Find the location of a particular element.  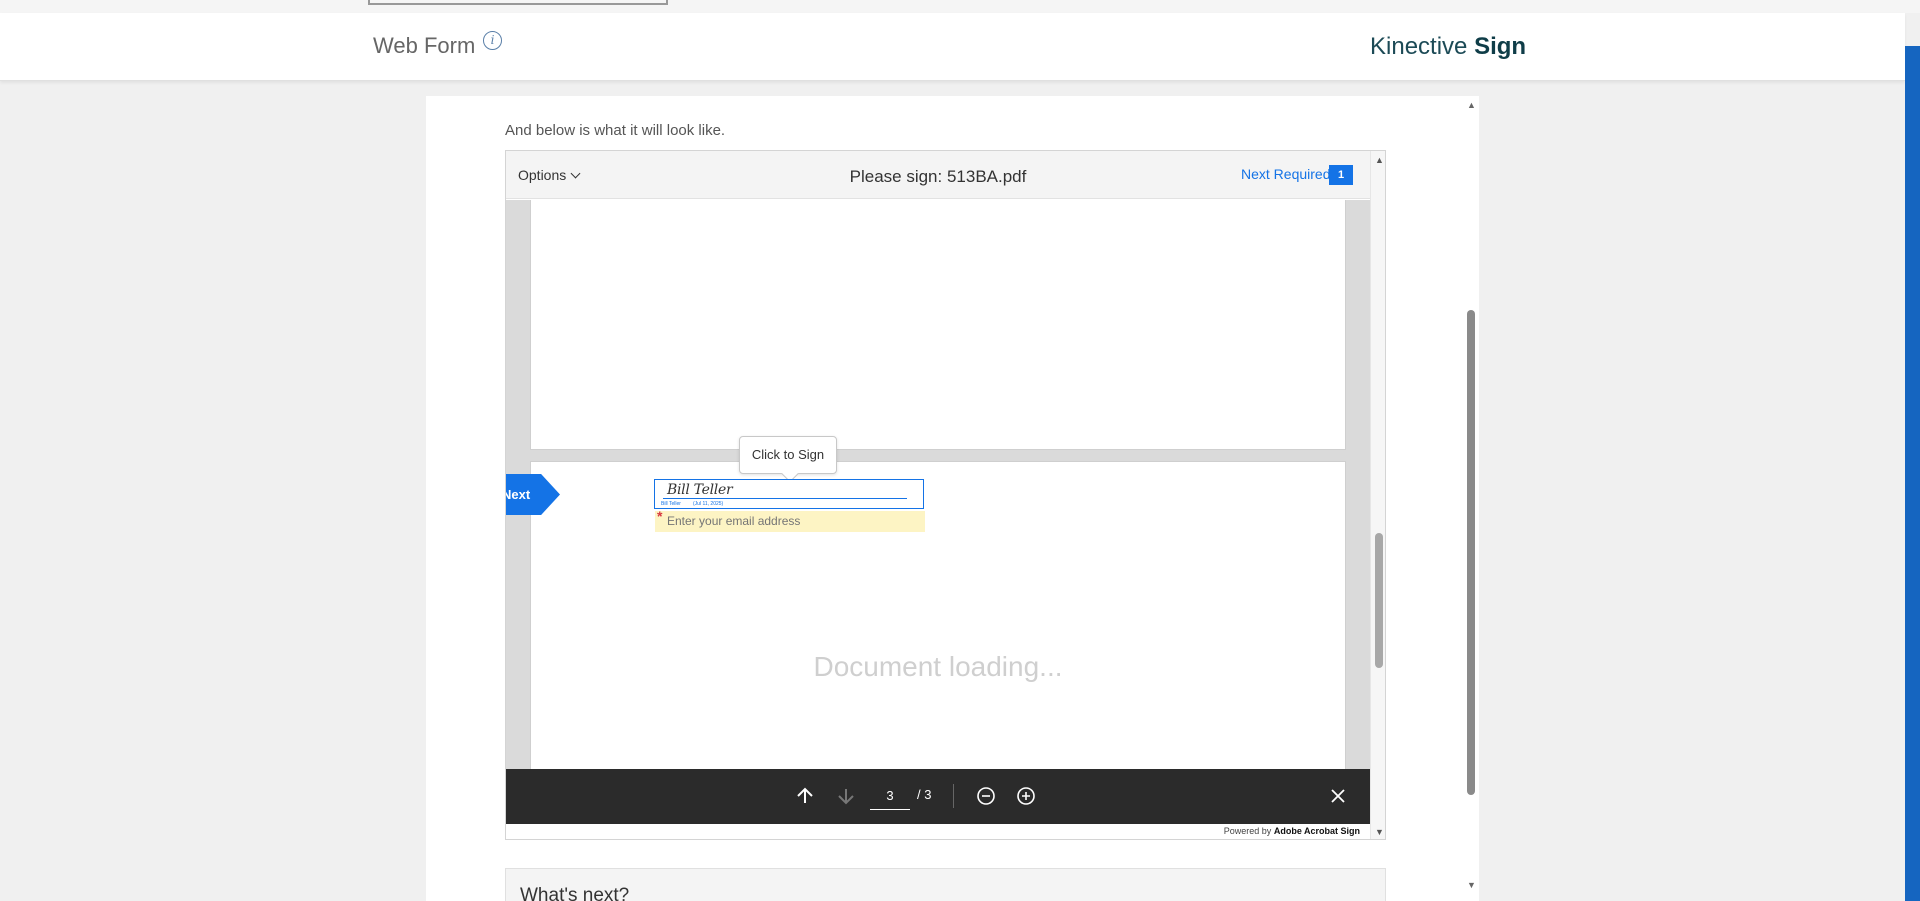

page-number-input is located at coordinates (890, 796).